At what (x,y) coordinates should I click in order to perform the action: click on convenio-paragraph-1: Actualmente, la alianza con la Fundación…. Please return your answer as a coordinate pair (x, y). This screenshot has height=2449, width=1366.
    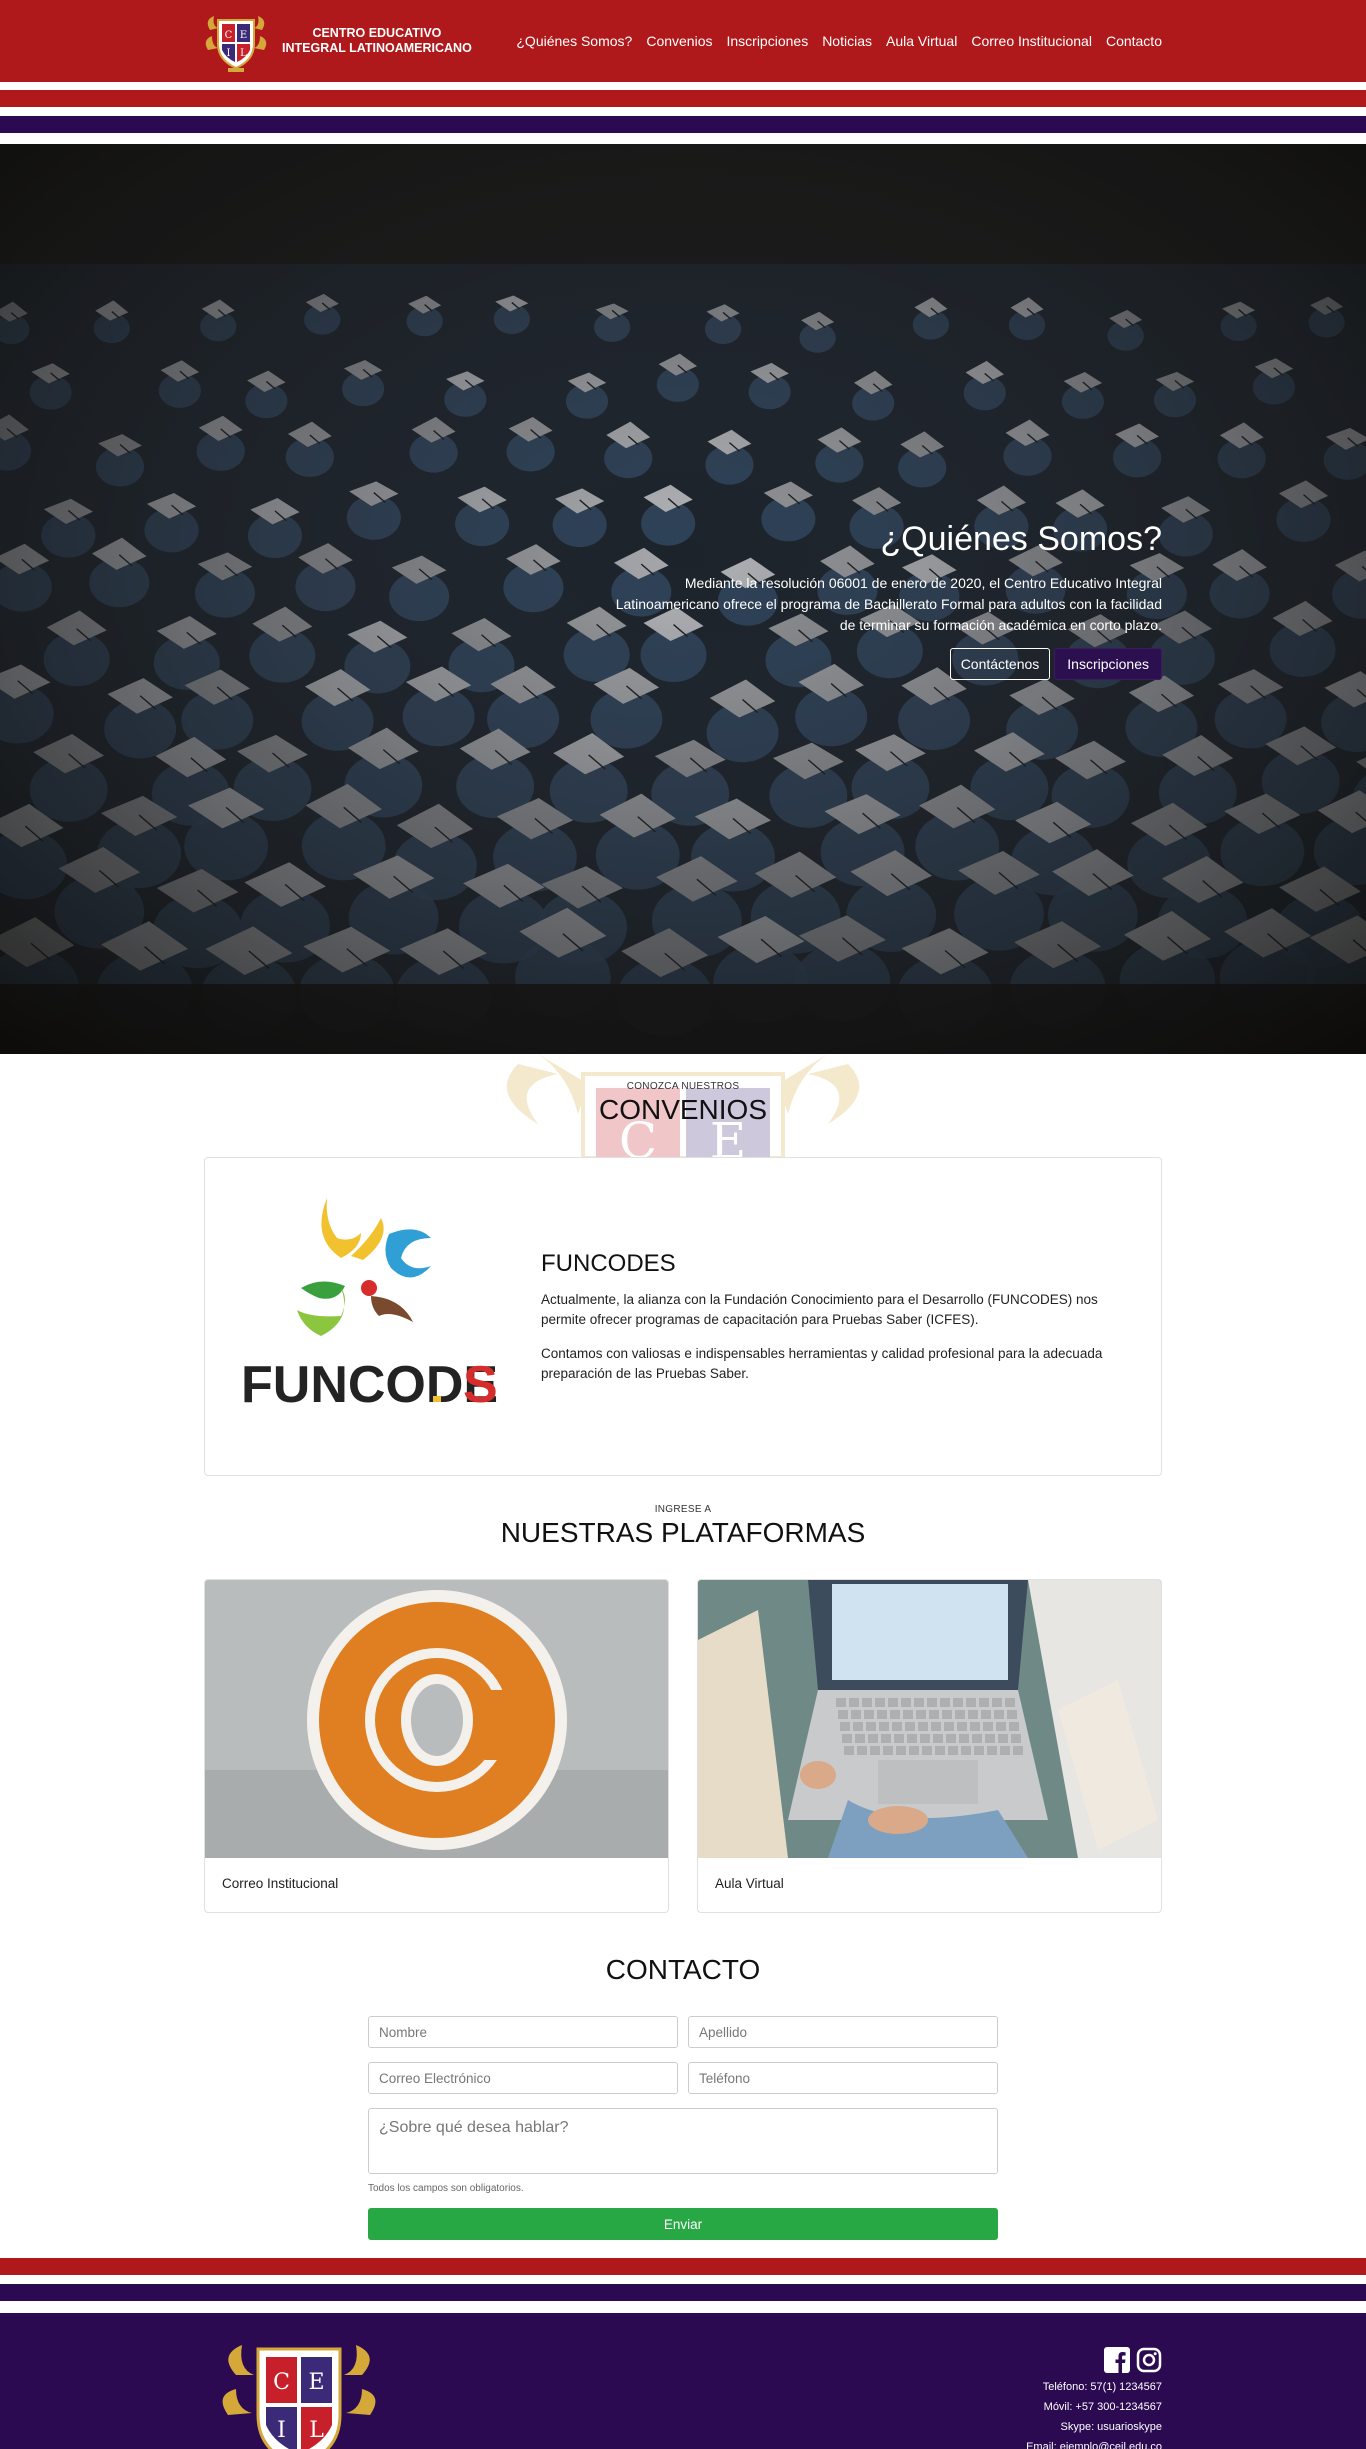
    Looking at the image, I should click on (819, 1309).